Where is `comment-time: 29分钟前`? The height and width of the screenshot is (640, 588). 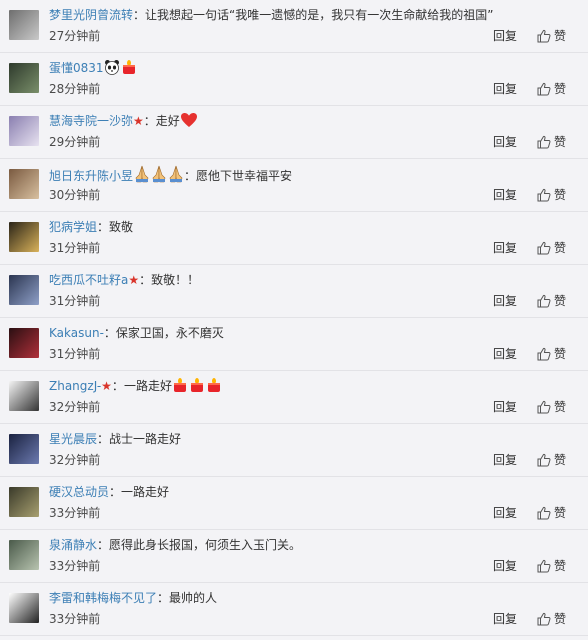
comment-time: 29分钟前 is located at coordinates (75, 142).